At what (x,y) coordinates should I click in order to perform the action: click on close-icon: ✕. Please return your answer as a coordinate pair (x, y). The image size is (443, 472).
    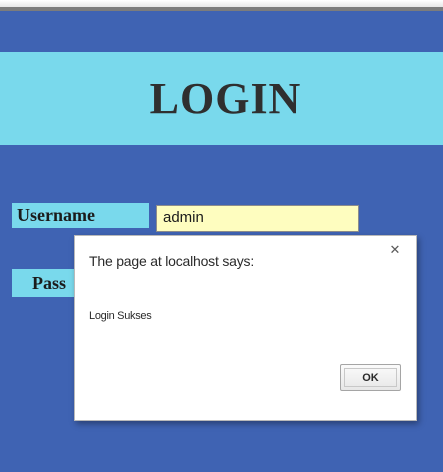
    Looking at the image, I should click on (395, 251).